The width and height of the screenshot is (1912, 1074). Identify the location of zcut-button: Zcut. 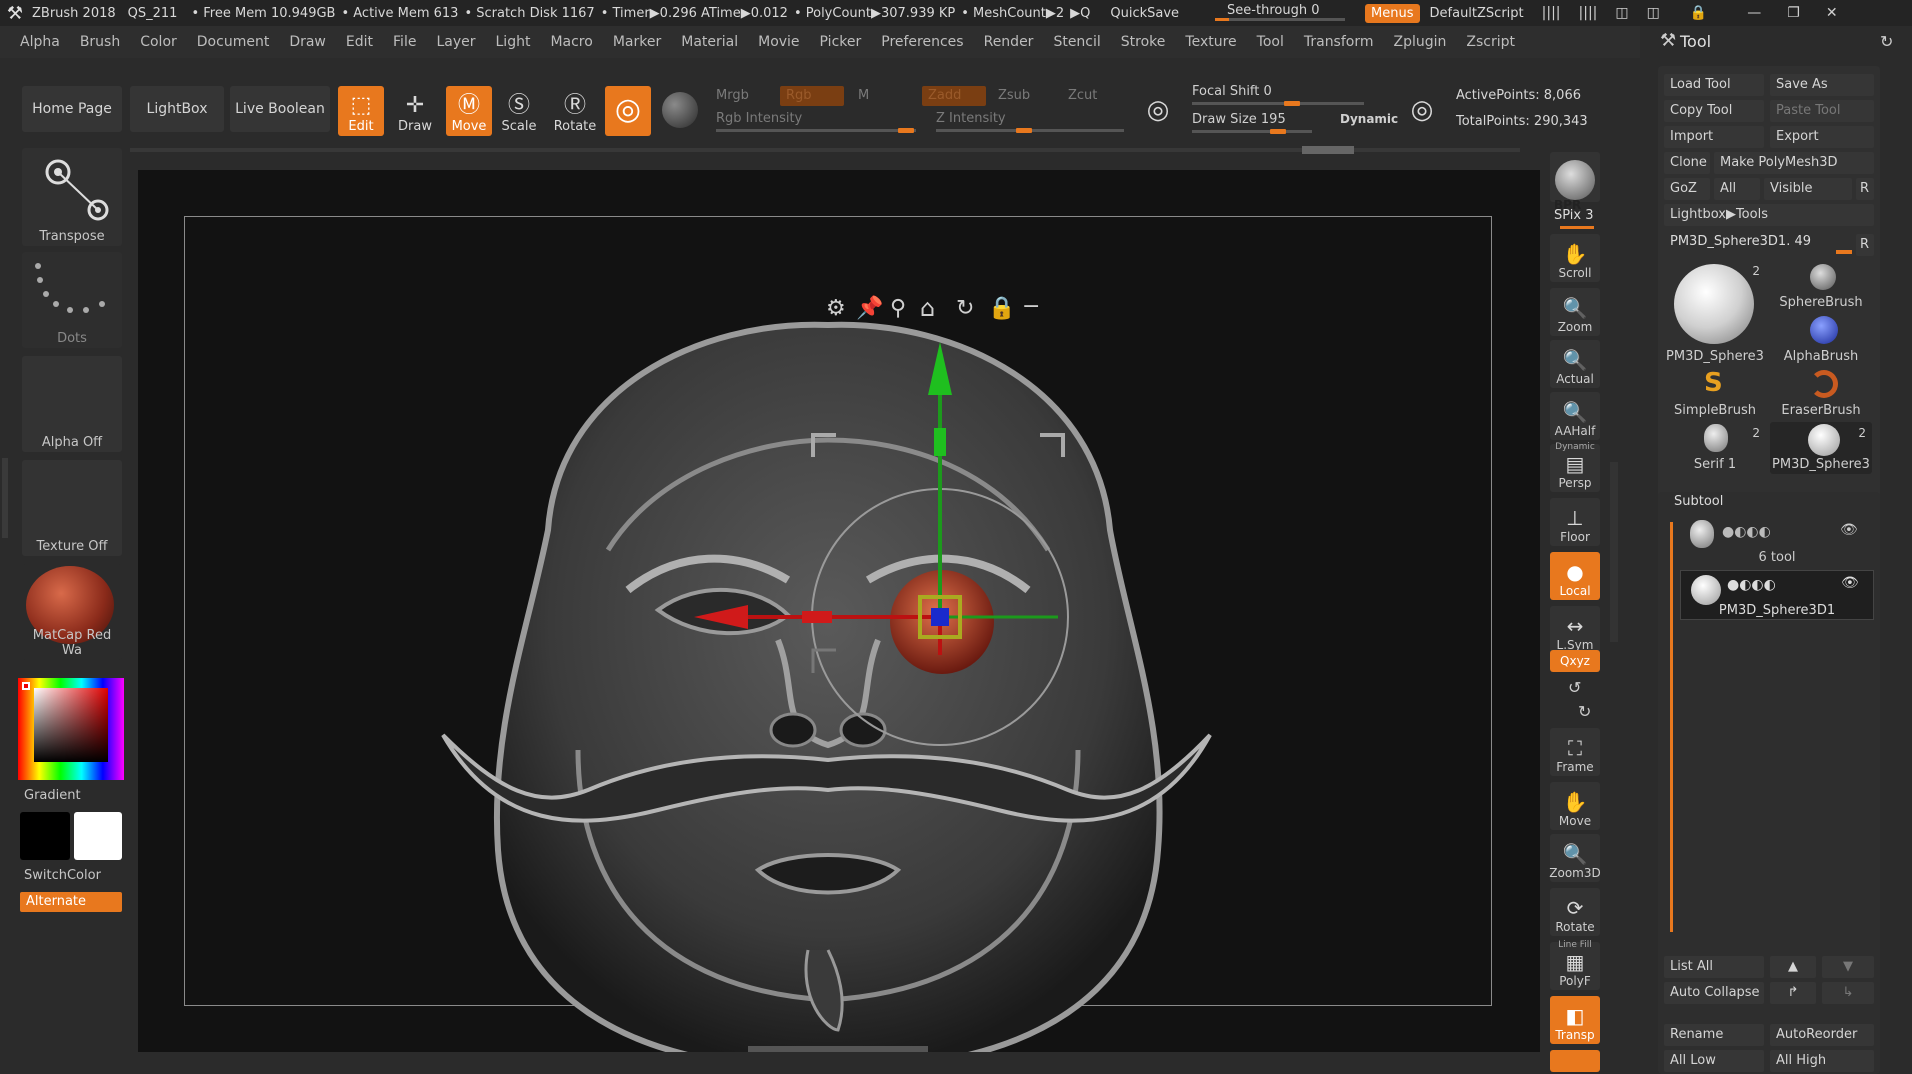
(1082, 95).